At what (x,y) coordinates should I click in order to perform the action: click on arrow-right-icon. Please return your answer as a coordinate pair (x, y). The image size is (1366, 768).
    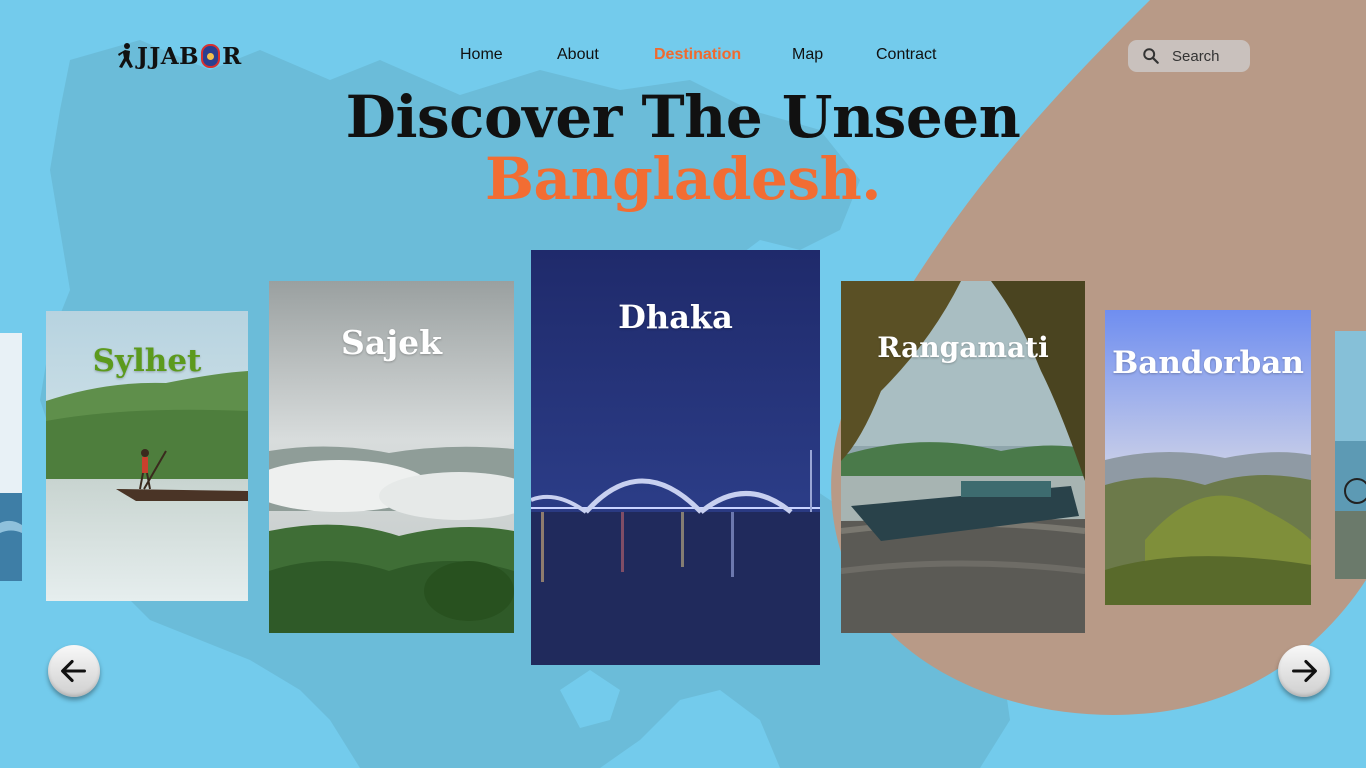
    Looking at the image, I should click on (1304, 671).